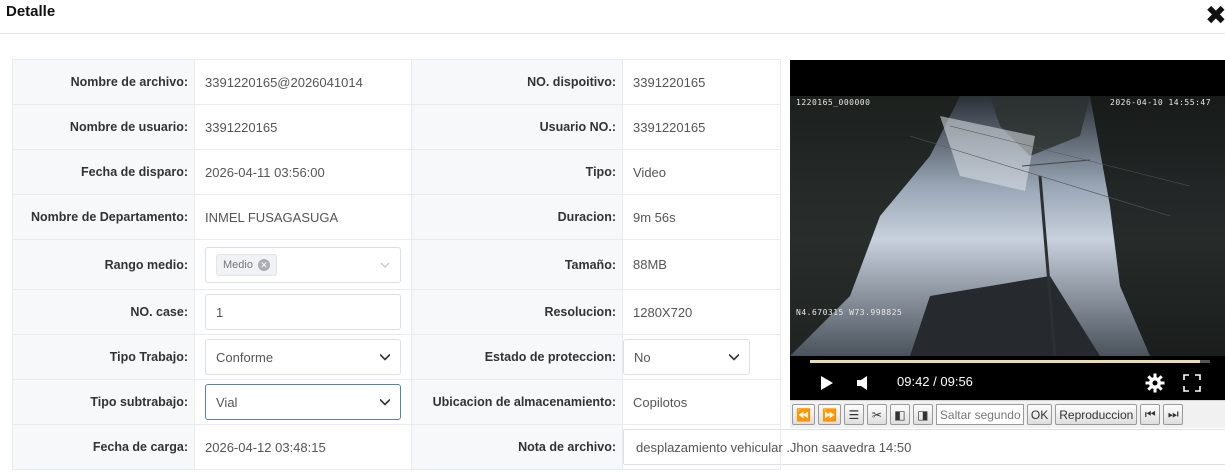  What do you see at coordinates (701, 264) in the screenshot?
I see `value-tamano: 88MB` at bounding box center [701, 264].